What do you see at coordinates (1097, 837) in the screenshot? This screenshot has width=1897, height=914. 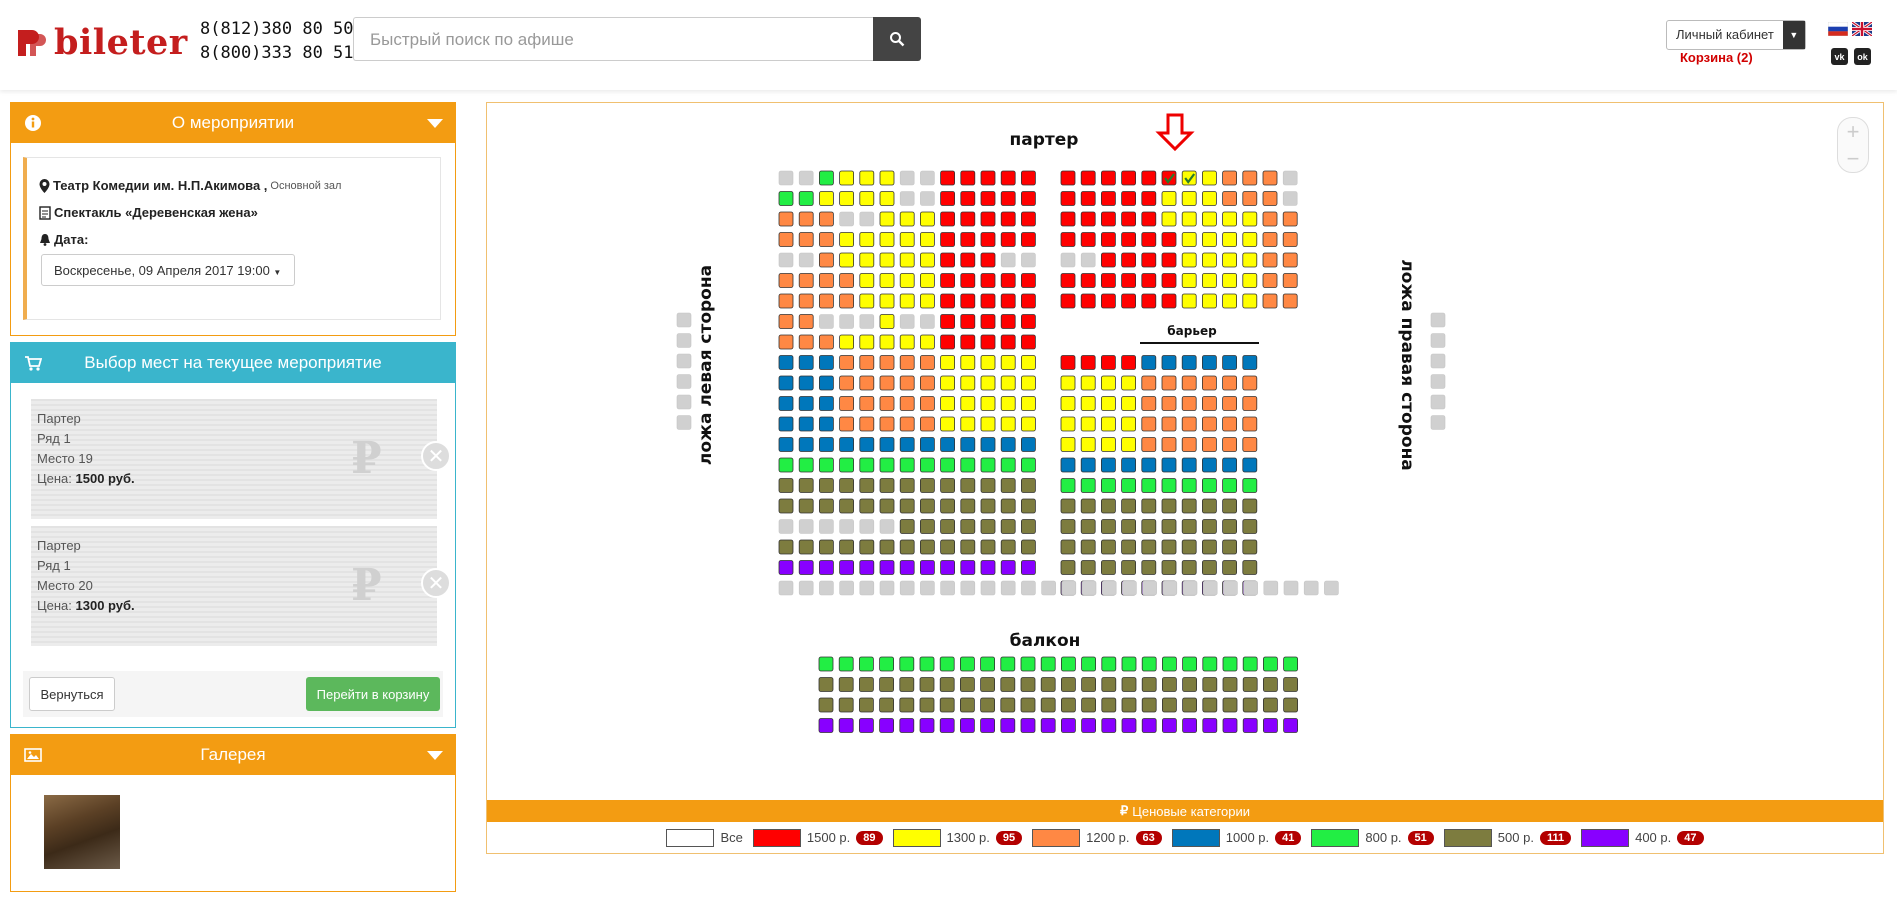 I see `legend-item-1200: 1200 р. 63` at bounding box center [1097, 837].